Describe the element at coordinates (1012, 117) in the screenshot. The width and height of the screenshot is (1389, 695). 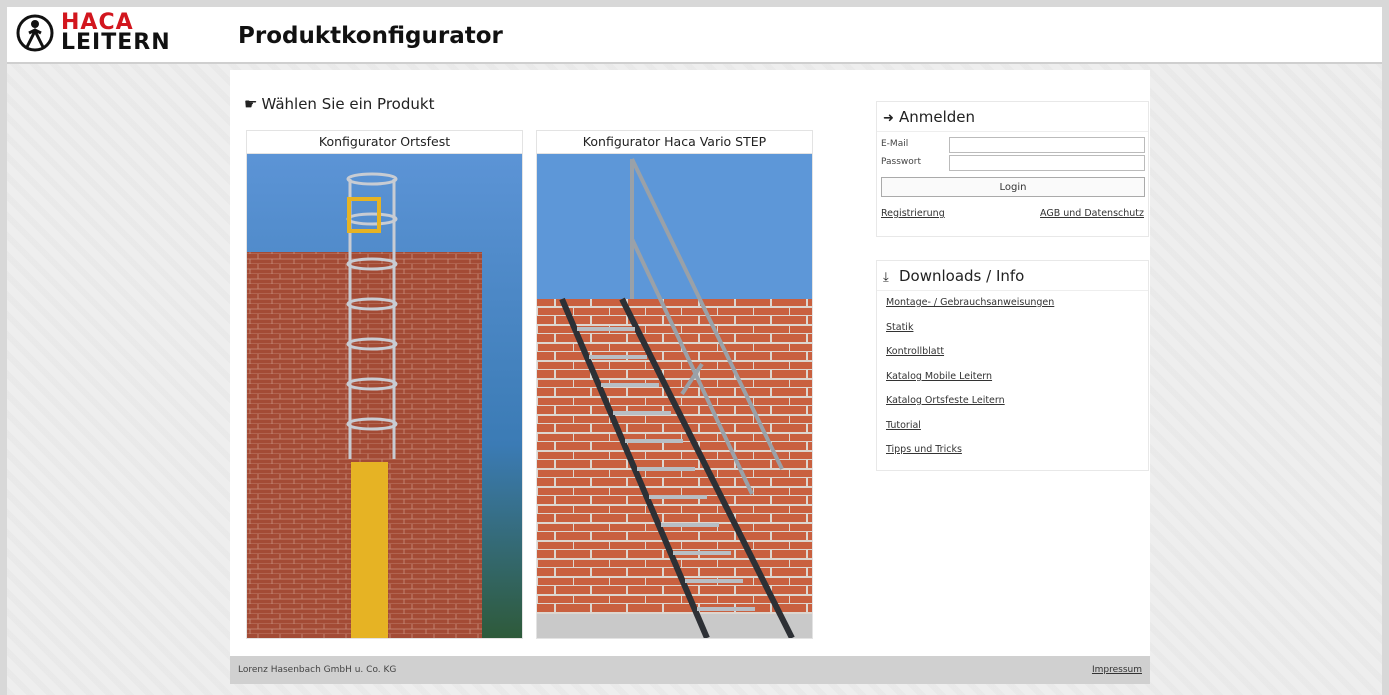
I see `login-panel-header: ➜ Anmelden` at that location.